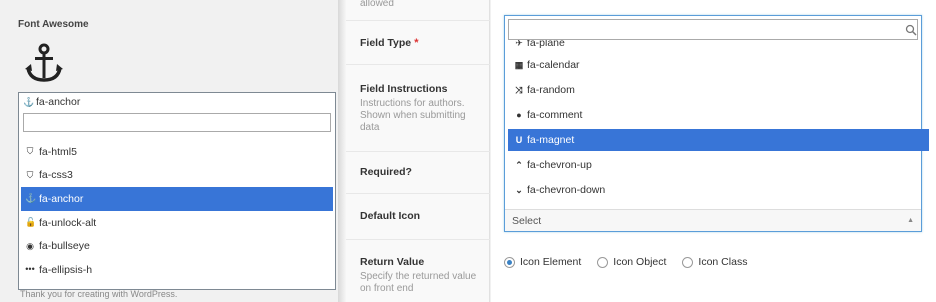 The width and height of the screenshot is (936, 302). What do you see at coordinates (718, 190) in the screenshot?
I see `default-icon-option: ⌄ fa-chevron-down` at bounding box center [718, 190].